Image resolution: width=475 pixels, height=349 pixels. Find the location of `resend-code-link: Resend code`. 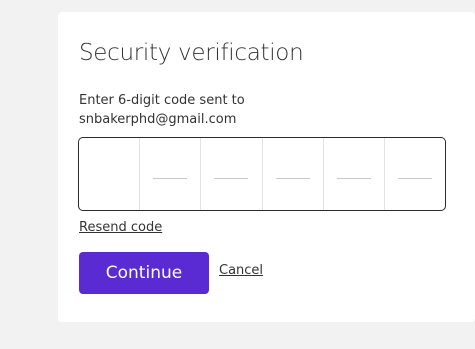

resend-code-link: Resend code is located at coordinates (120, 227).